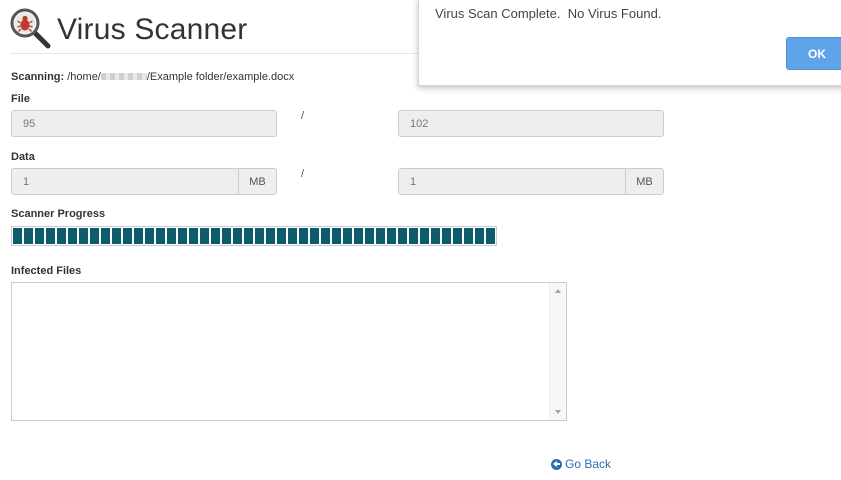 This screenshot has width=841, height=480. Describe the element at coordinates (556, 464) in the screenshot. I see `arrow-circle-left-icon` at that location.